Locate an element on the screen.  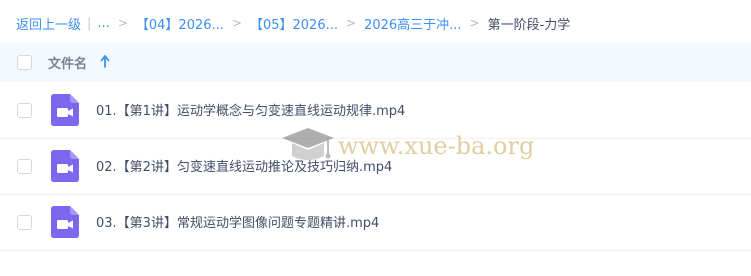
column-title-filename: 文件名 is located at coordinates (67, 62).